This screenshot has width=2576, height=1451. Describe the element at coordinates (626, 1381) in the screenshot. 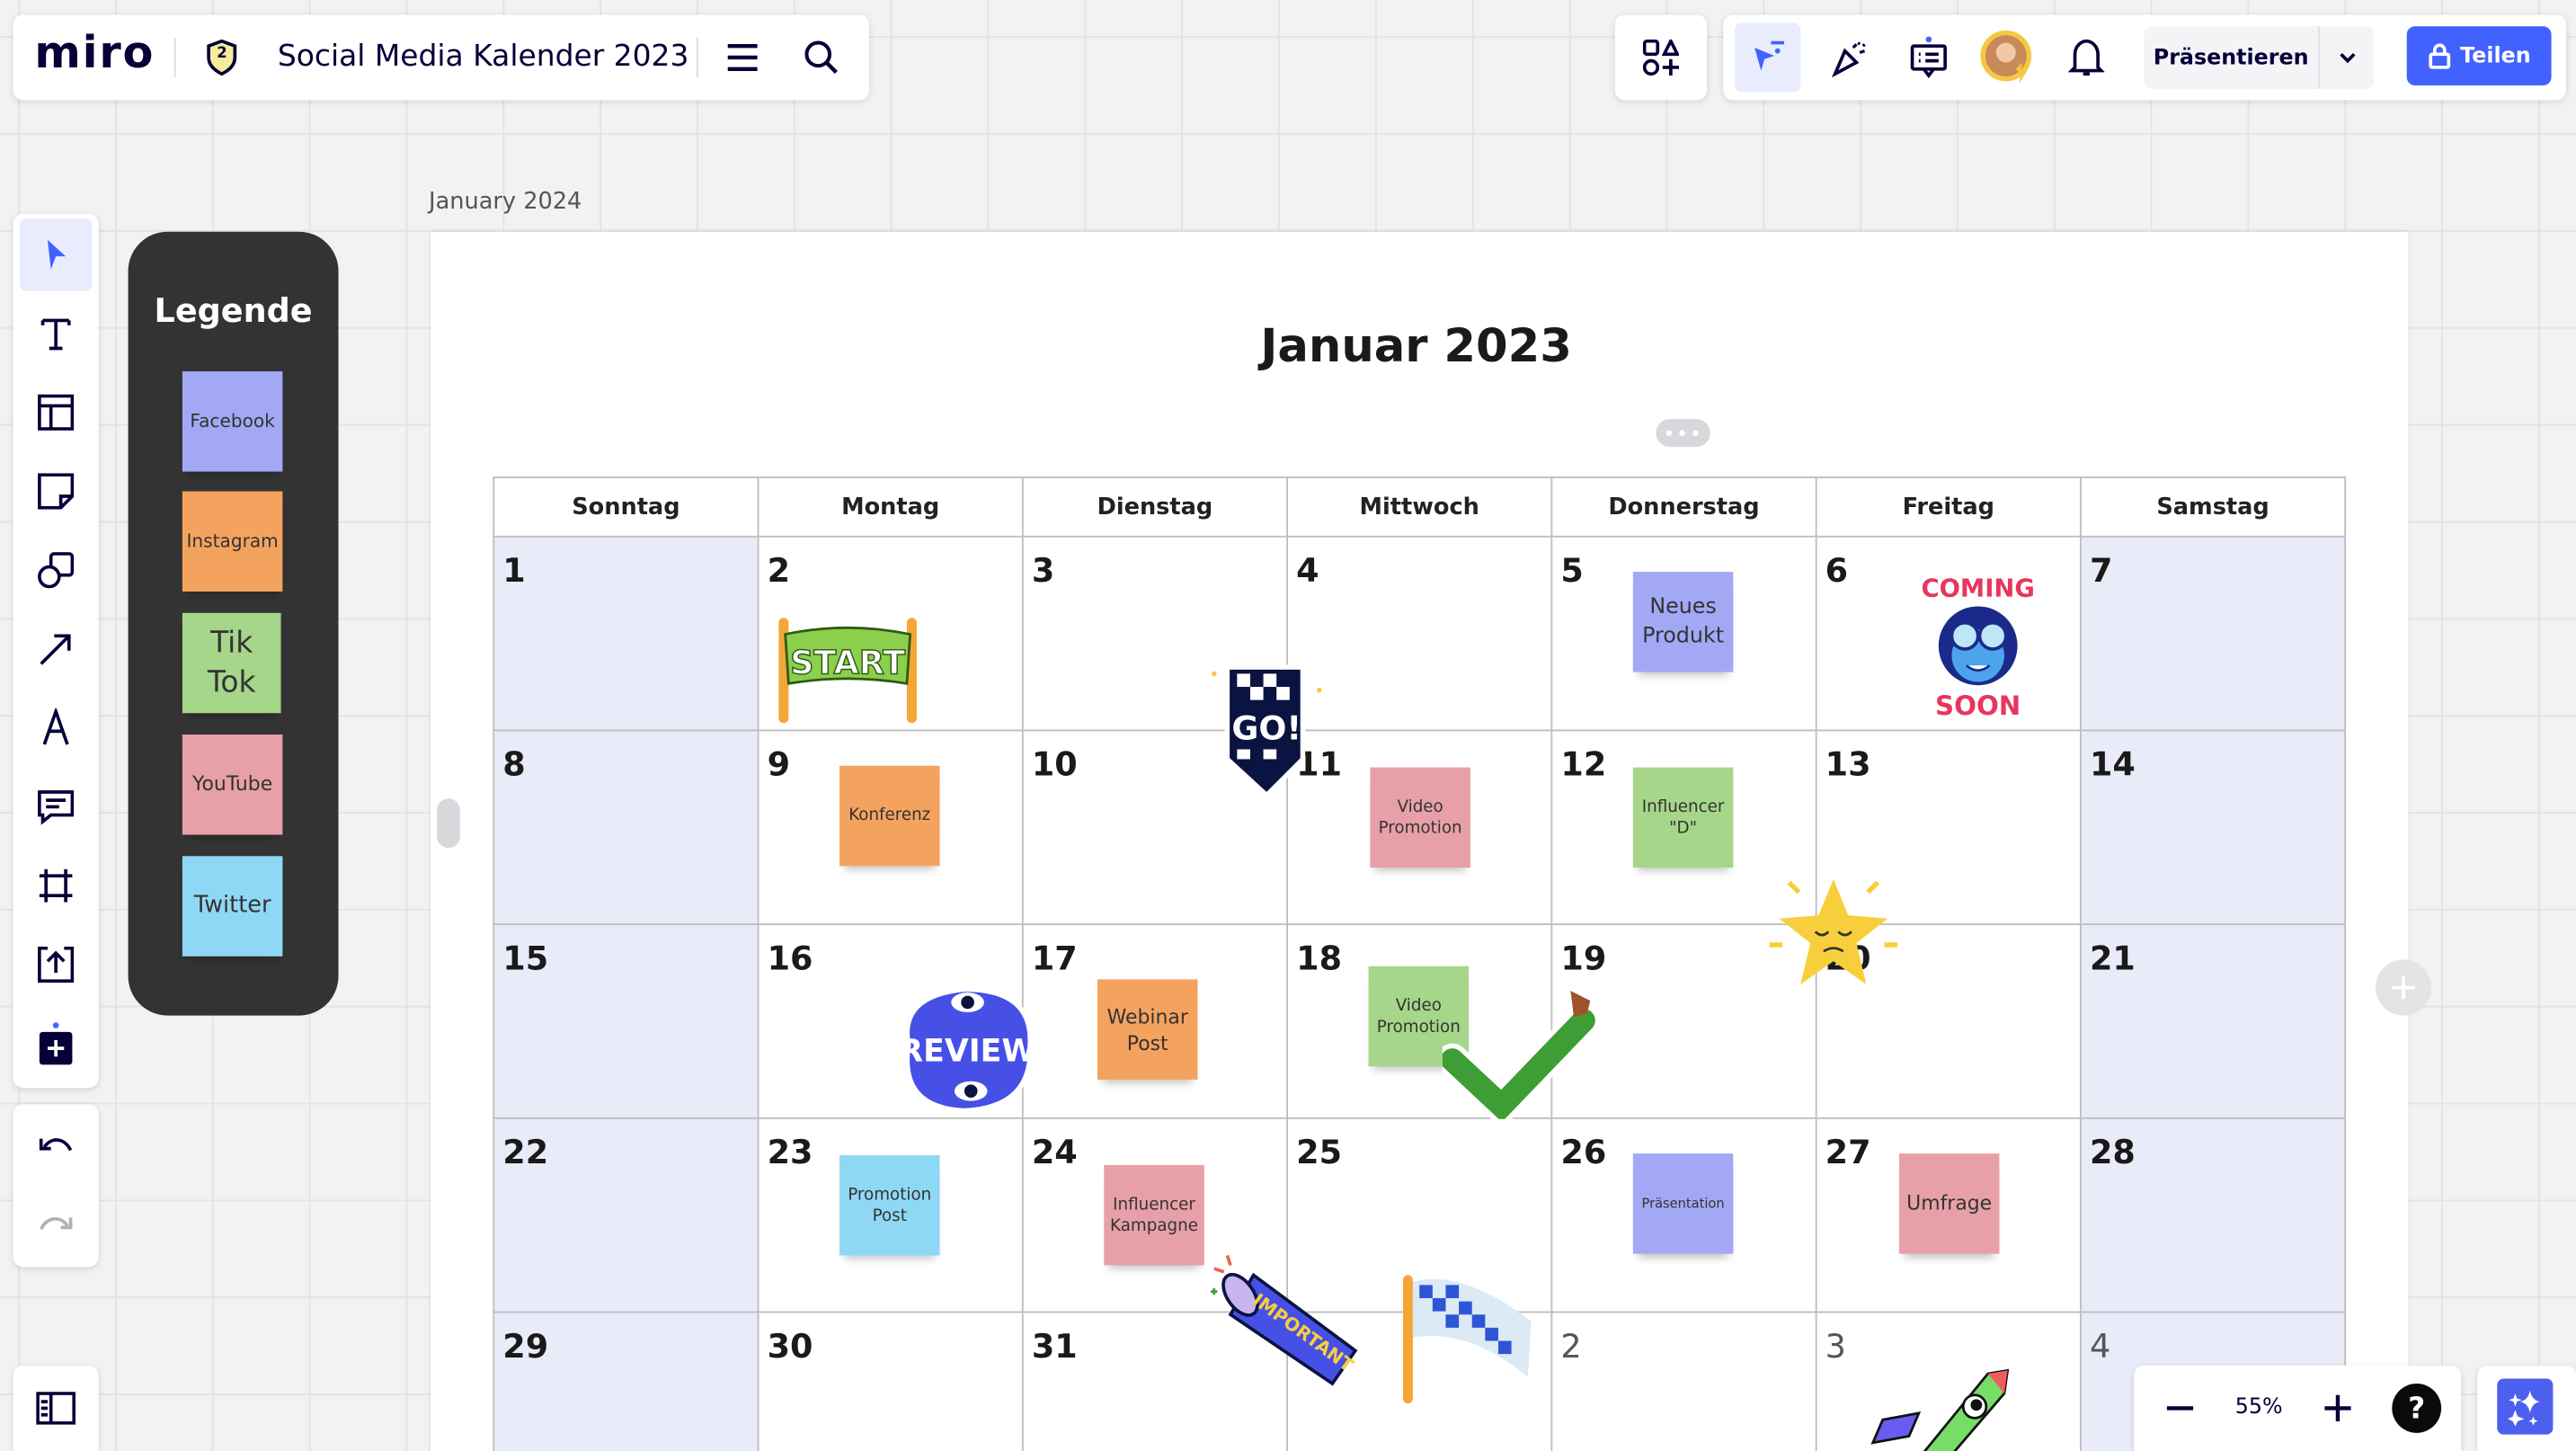

I see `calendar-day-cell: 29` at that location.